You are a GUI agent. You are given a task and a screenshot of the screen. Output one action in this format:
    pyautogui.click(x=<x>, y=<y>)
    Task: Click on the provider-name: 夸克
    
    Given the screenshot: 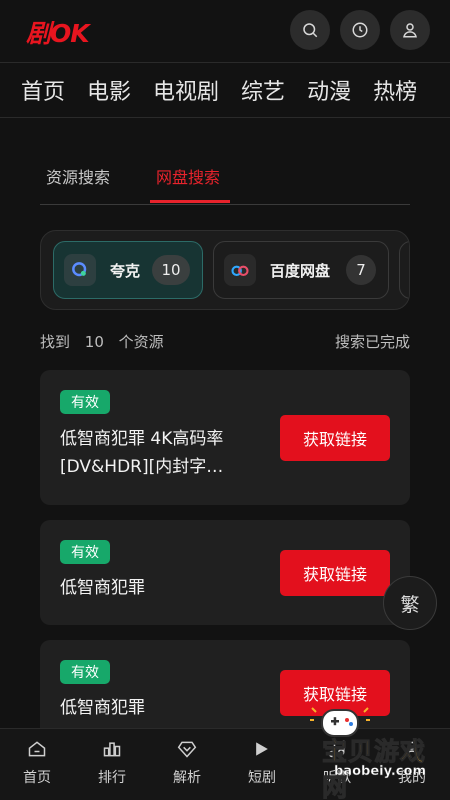 What is the action you would take?
    pyautogui.click(x=125, y=270)
    